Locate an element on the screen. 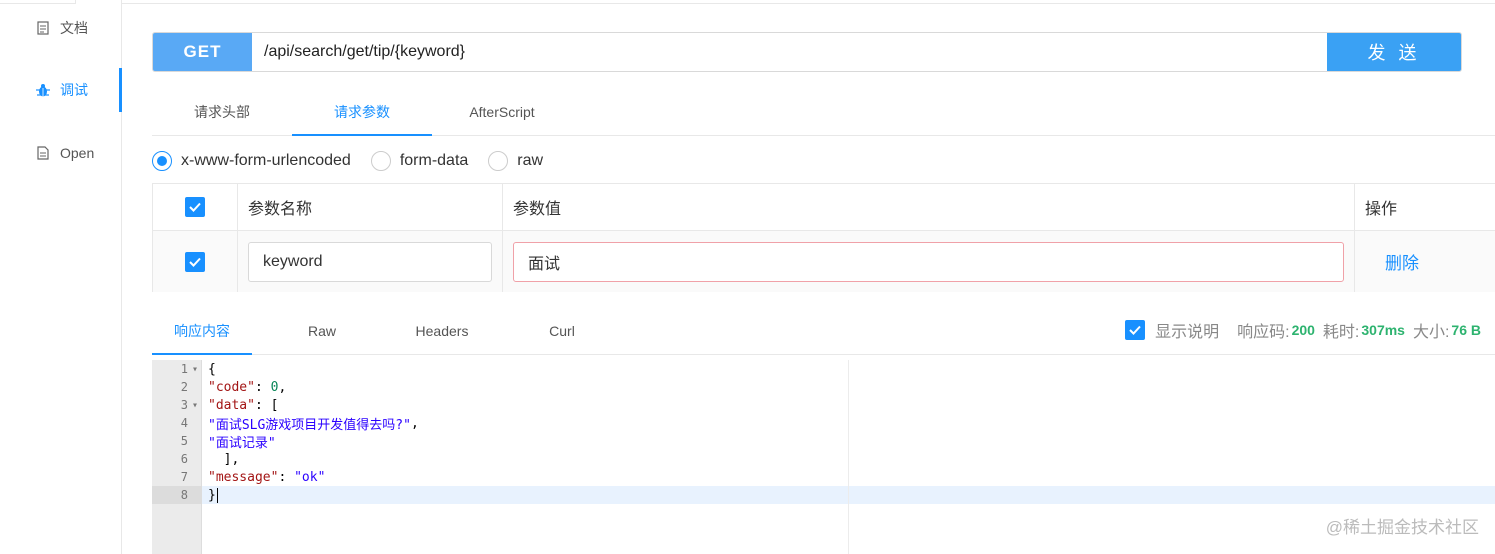  radio-label: raw is located at coordinates (530, 160).